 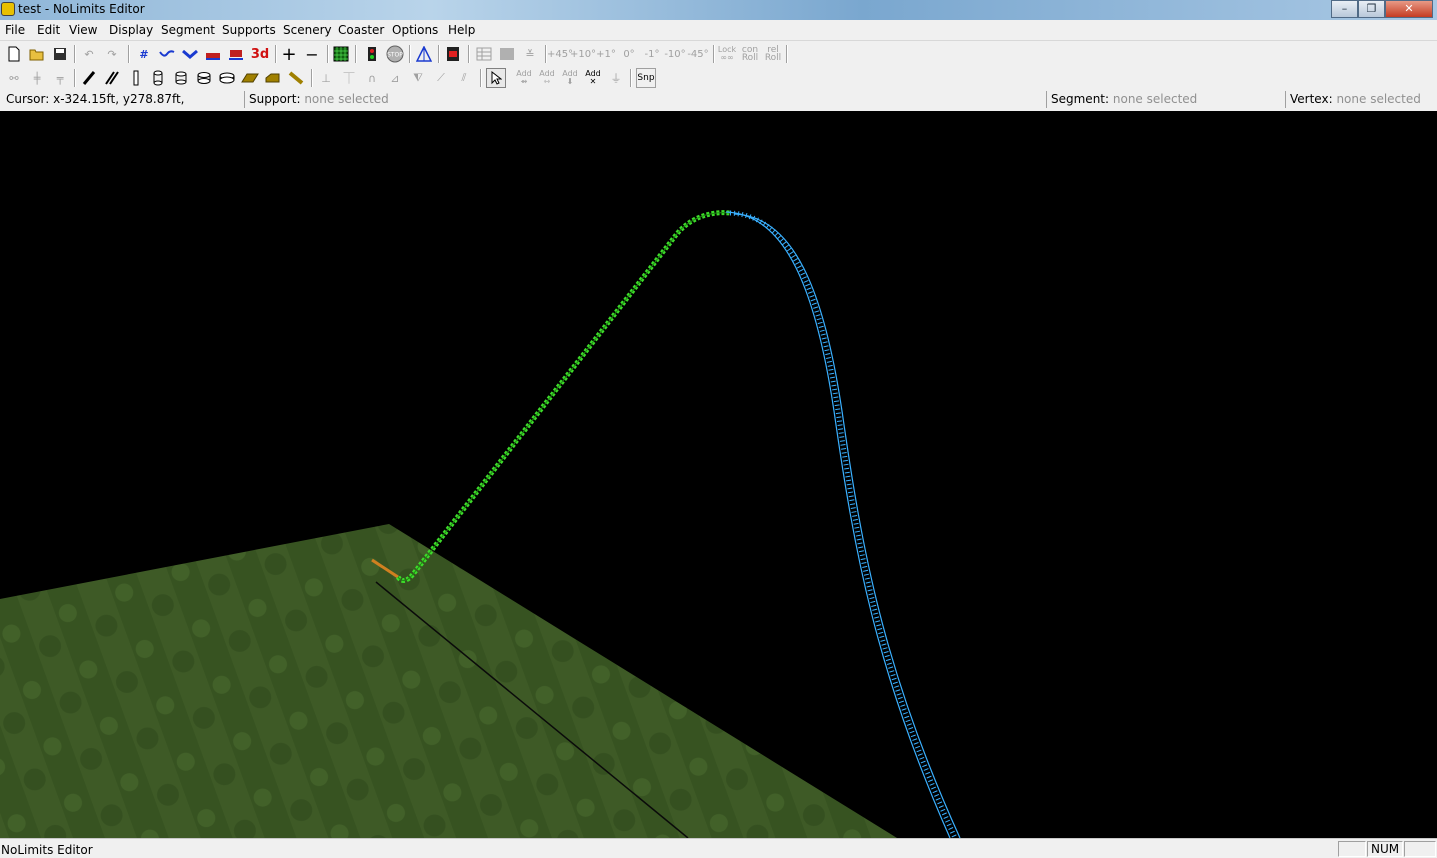 I want to click on roll-plus10-button: +10°, so click(x=583, y=54).